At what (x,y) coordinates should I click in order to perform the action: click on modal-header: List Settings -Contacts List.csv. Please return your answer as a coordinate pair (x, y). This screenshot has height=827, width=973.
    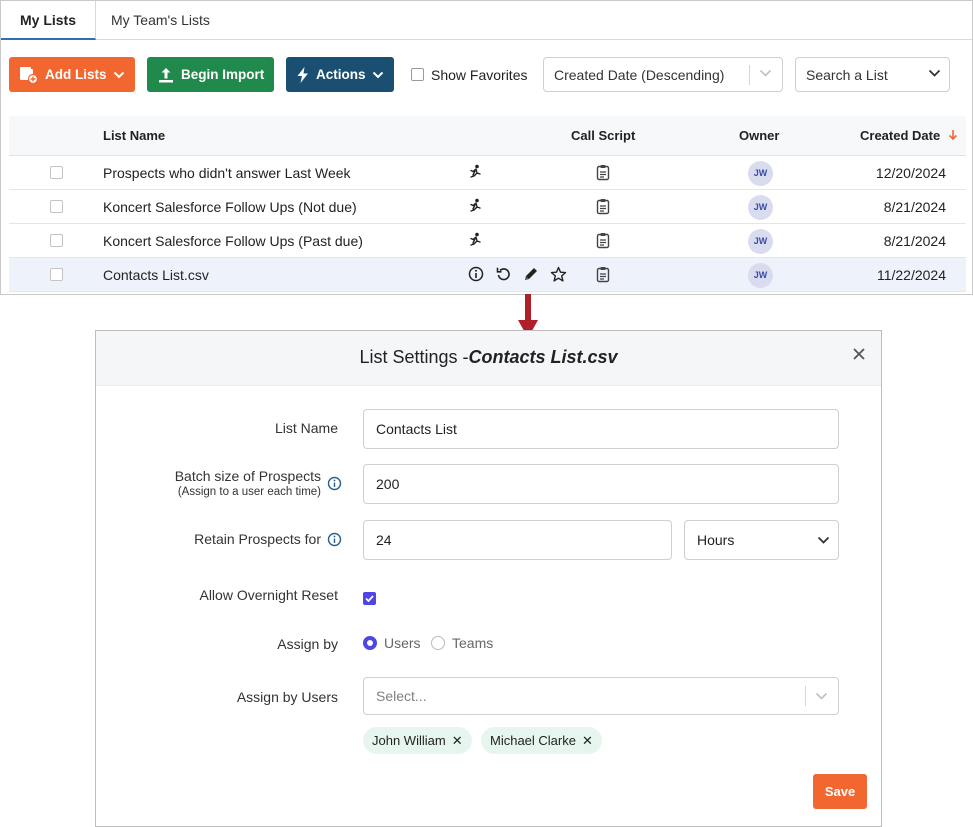
    Looking at the image, I should click on (488, 358).